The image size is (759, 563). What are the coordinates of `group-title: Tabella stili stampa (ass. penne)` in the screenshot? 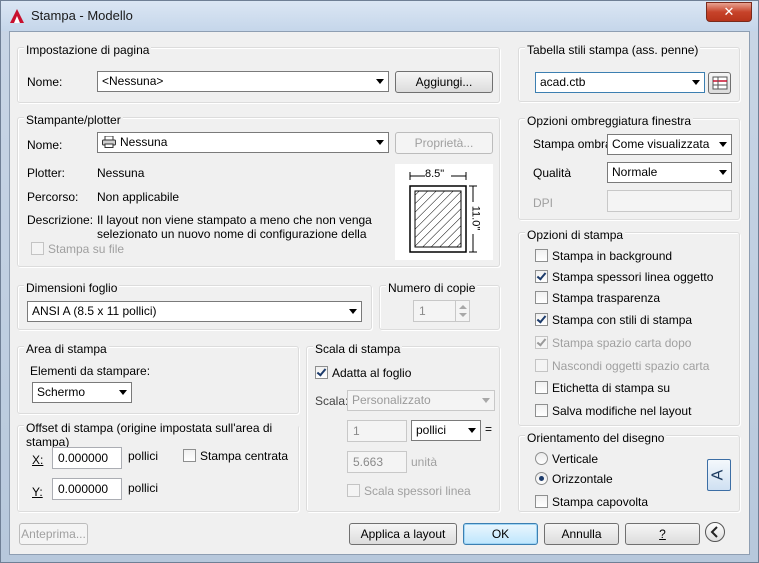 It's located at (613, 50).